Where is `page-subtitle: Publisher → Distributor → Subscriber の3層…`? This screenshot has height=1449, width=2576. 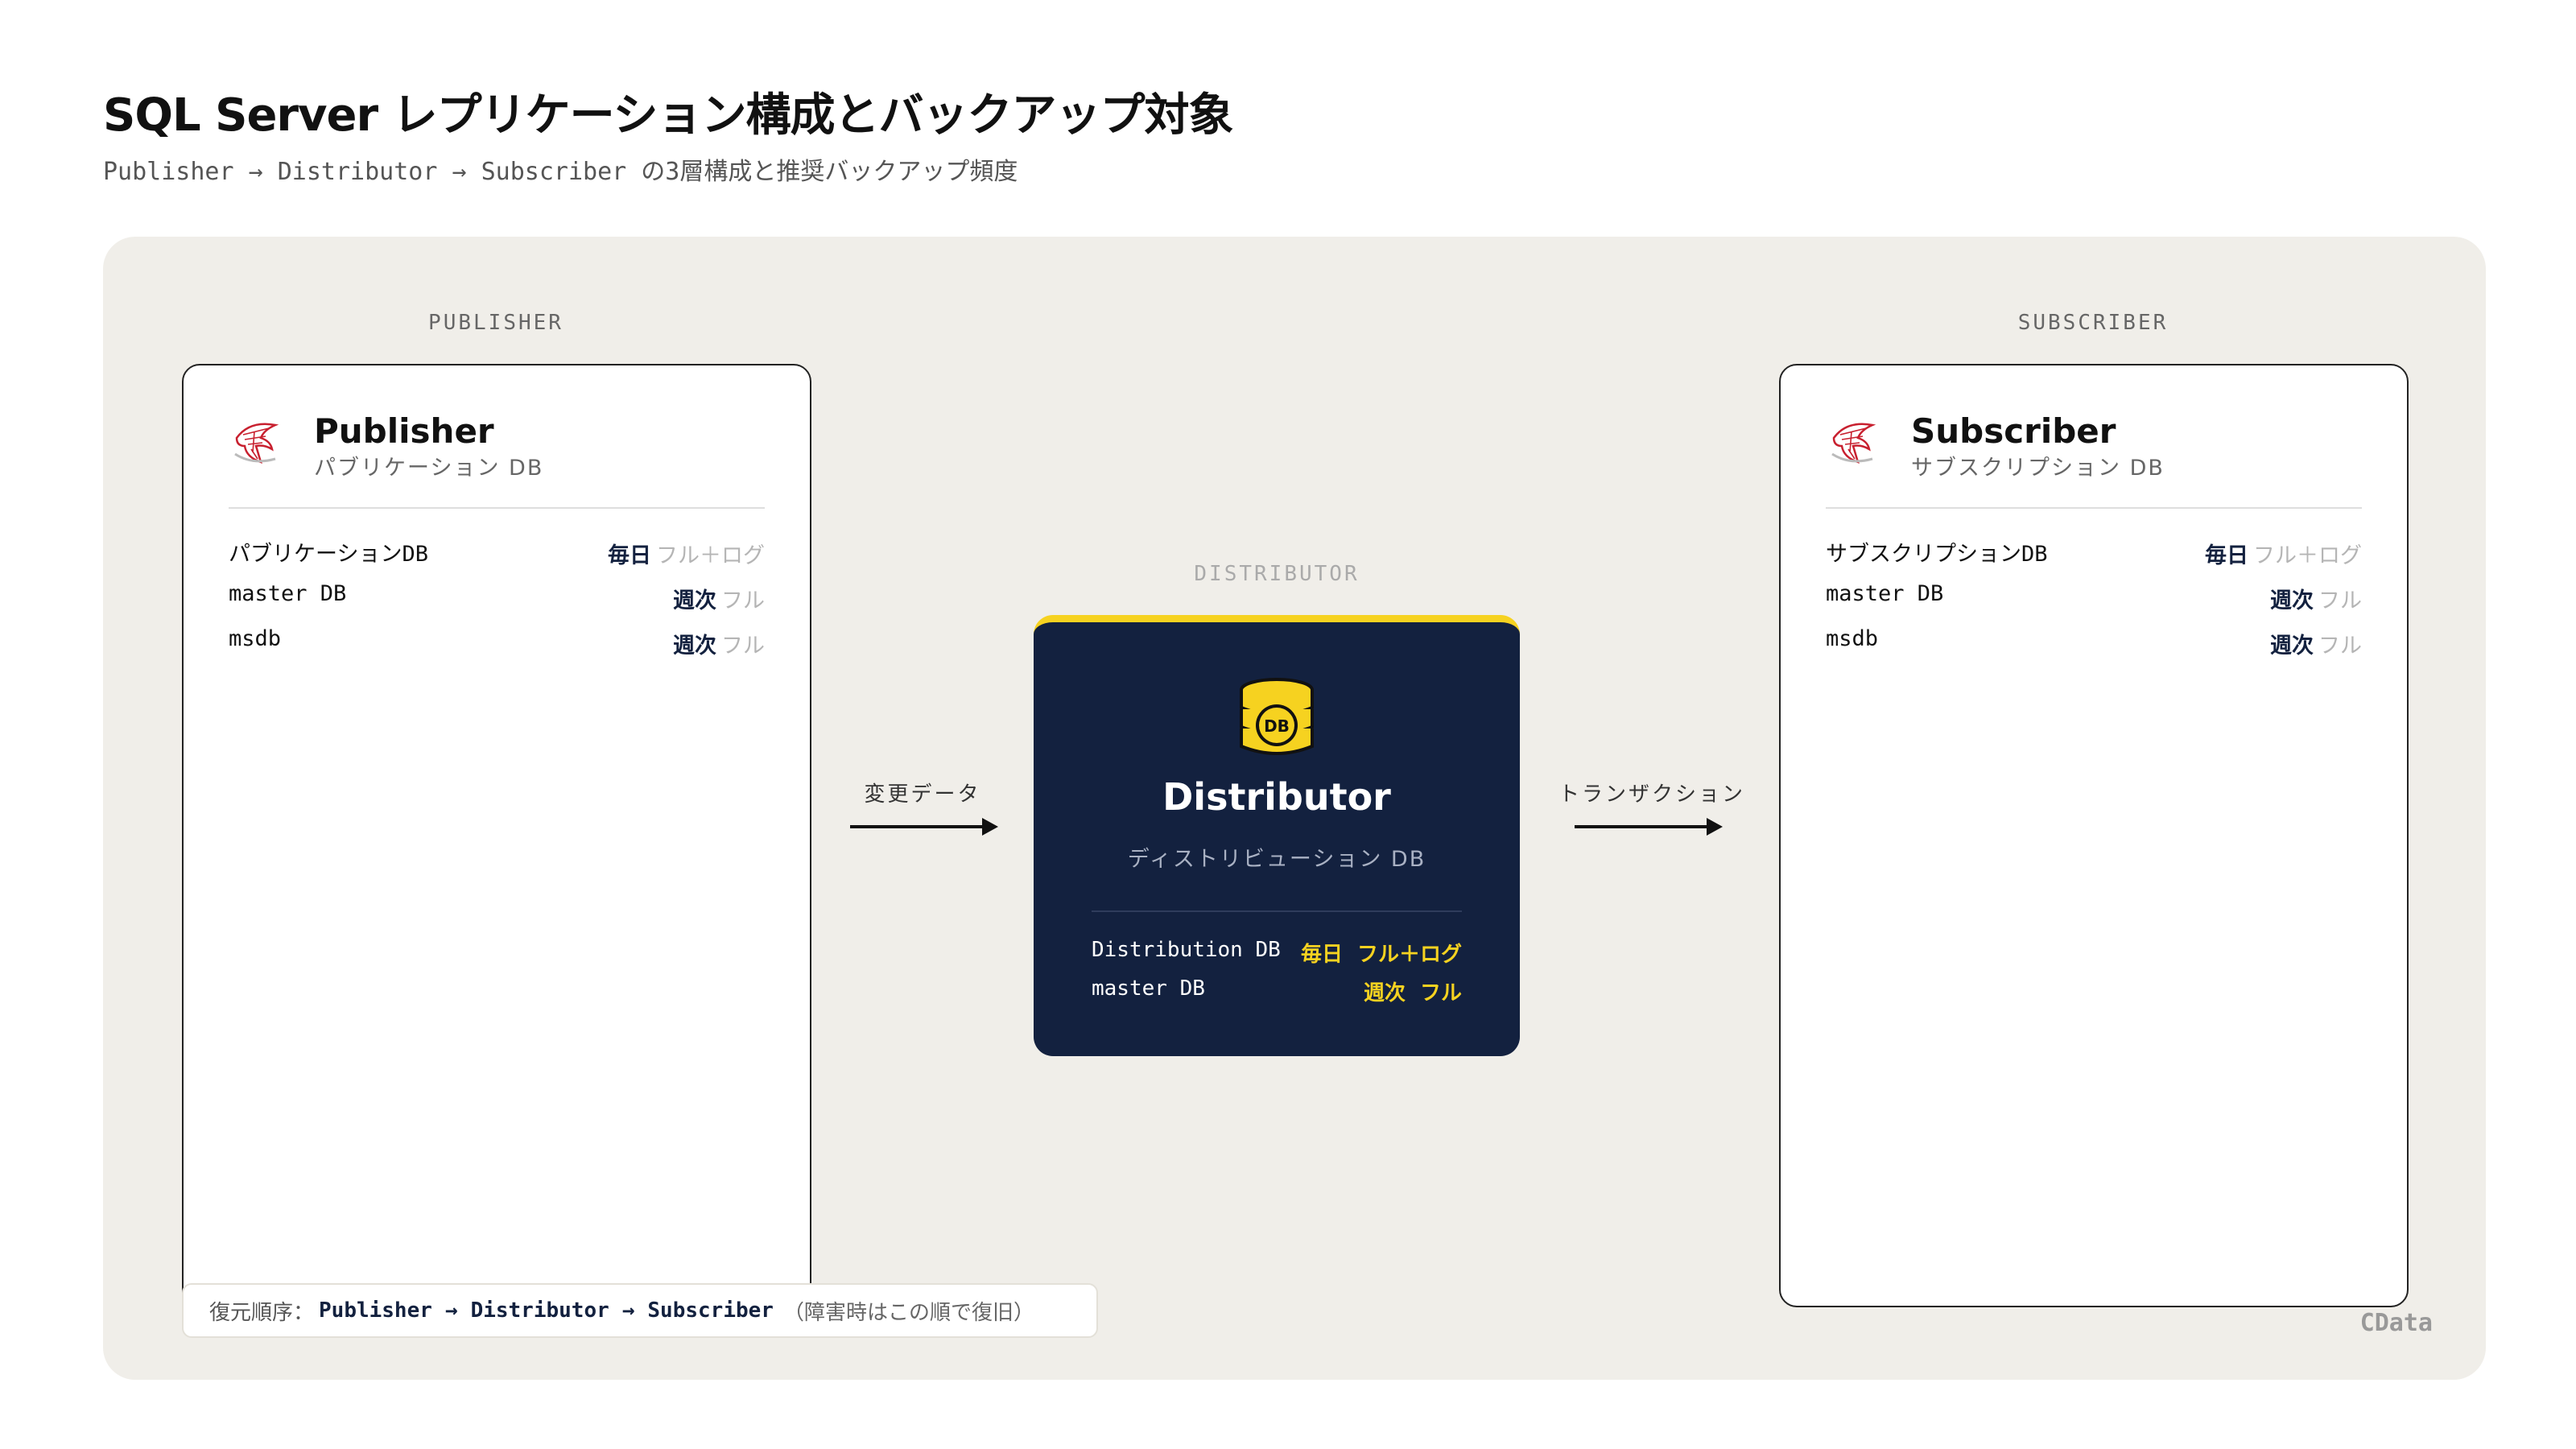 page-subtitle: Publisher → Distributor → Subscriber の3層… is located at coordinates (560, 172).